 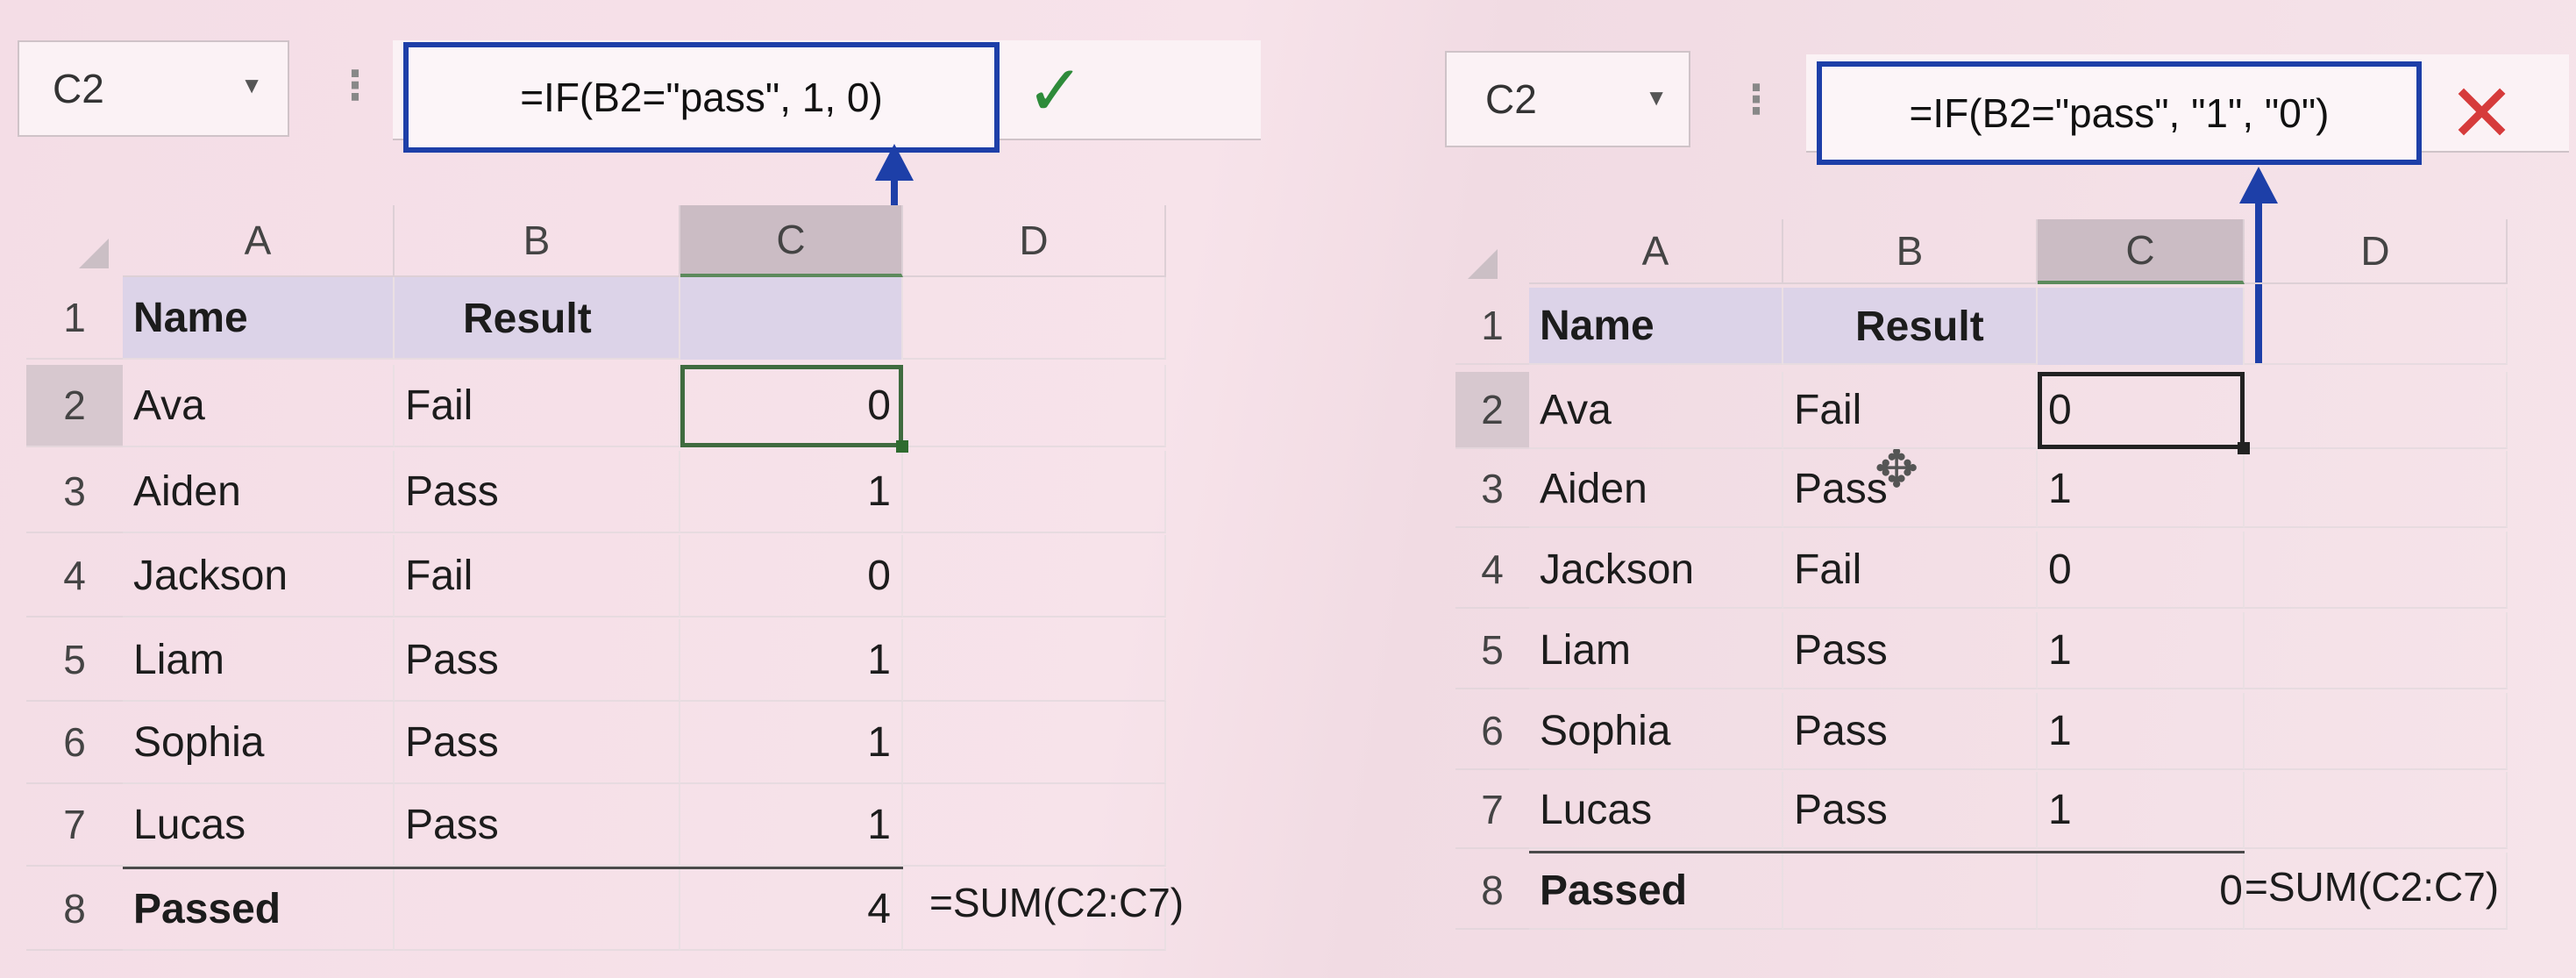 I want to click on sum-formula-annotation: =SUM(C2:C7), so click(x=1057, y=902).